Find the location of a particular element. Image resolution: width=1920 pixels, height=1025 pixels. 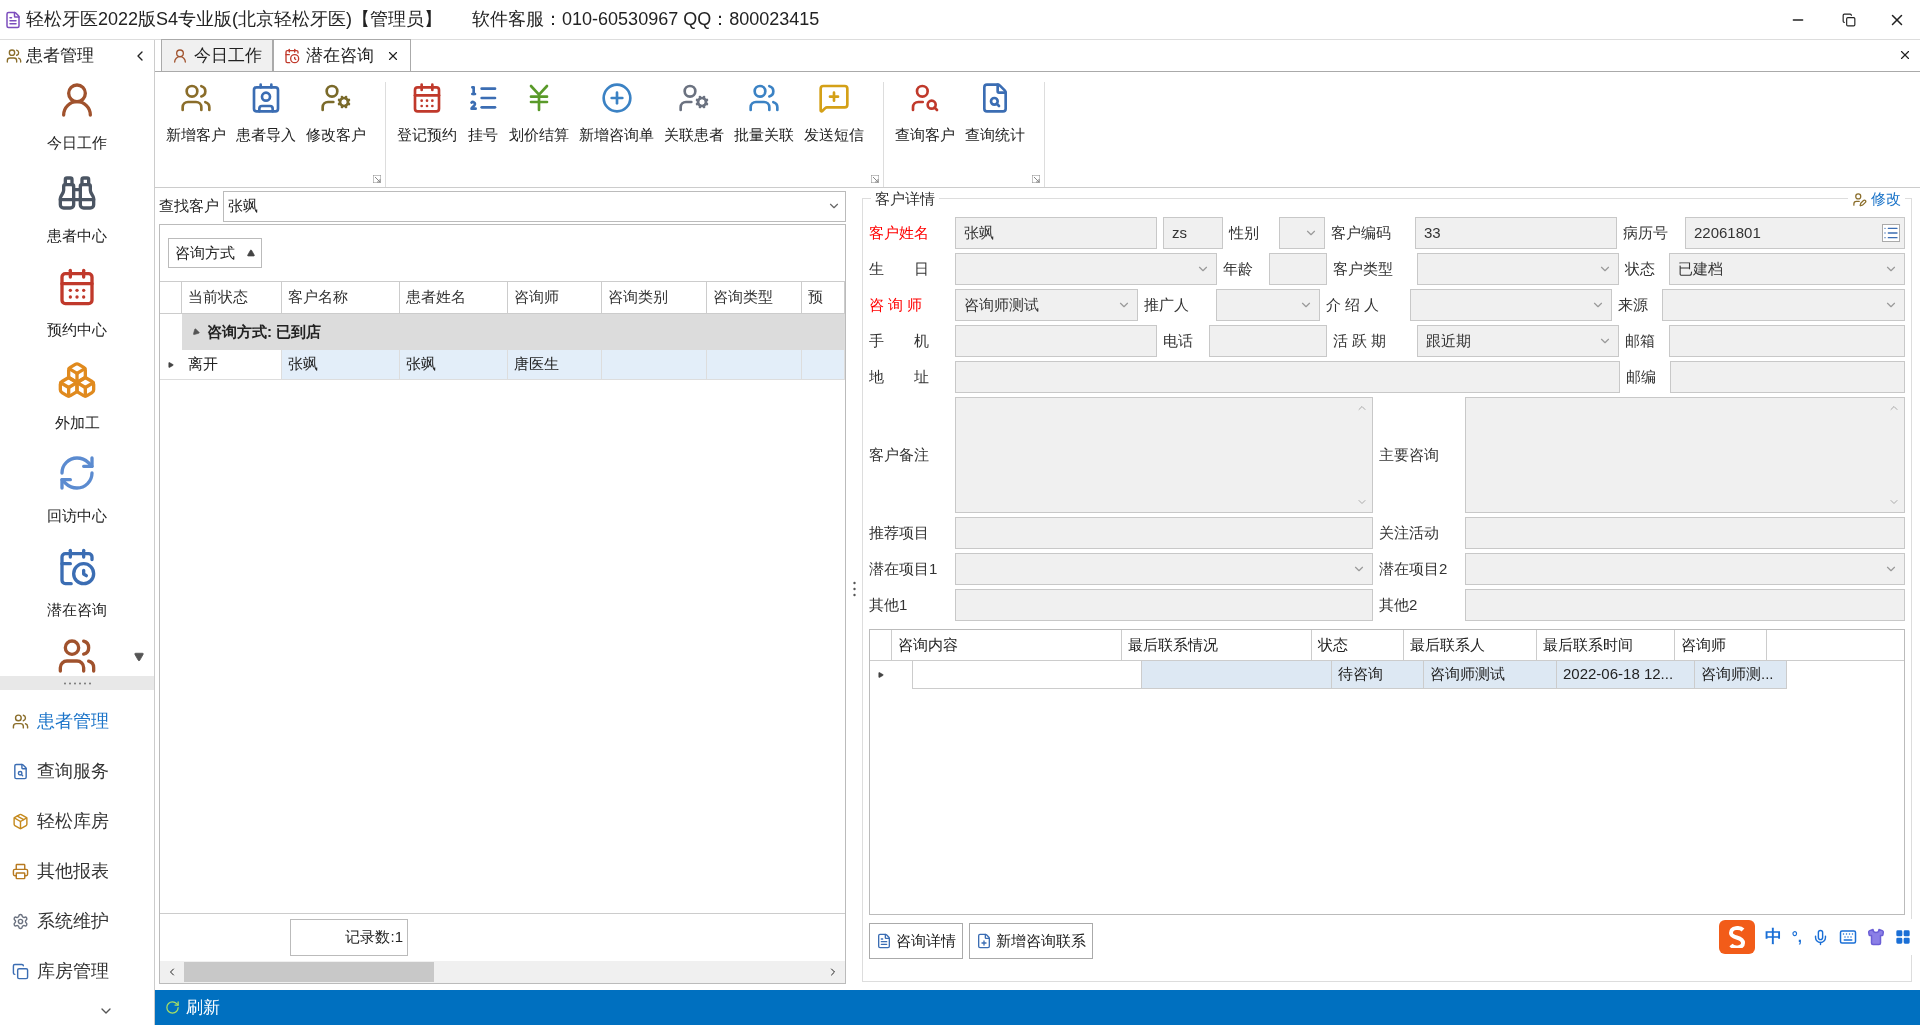

app-logo-icon is located at coordinates (13, 19).